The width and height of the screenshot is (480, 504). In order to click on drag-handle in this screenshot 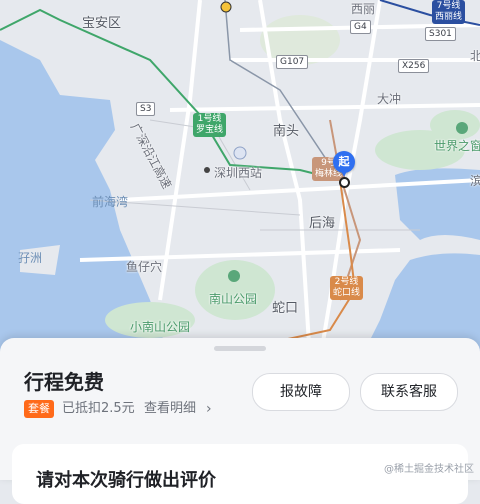, I will do `click(240, 348)`.